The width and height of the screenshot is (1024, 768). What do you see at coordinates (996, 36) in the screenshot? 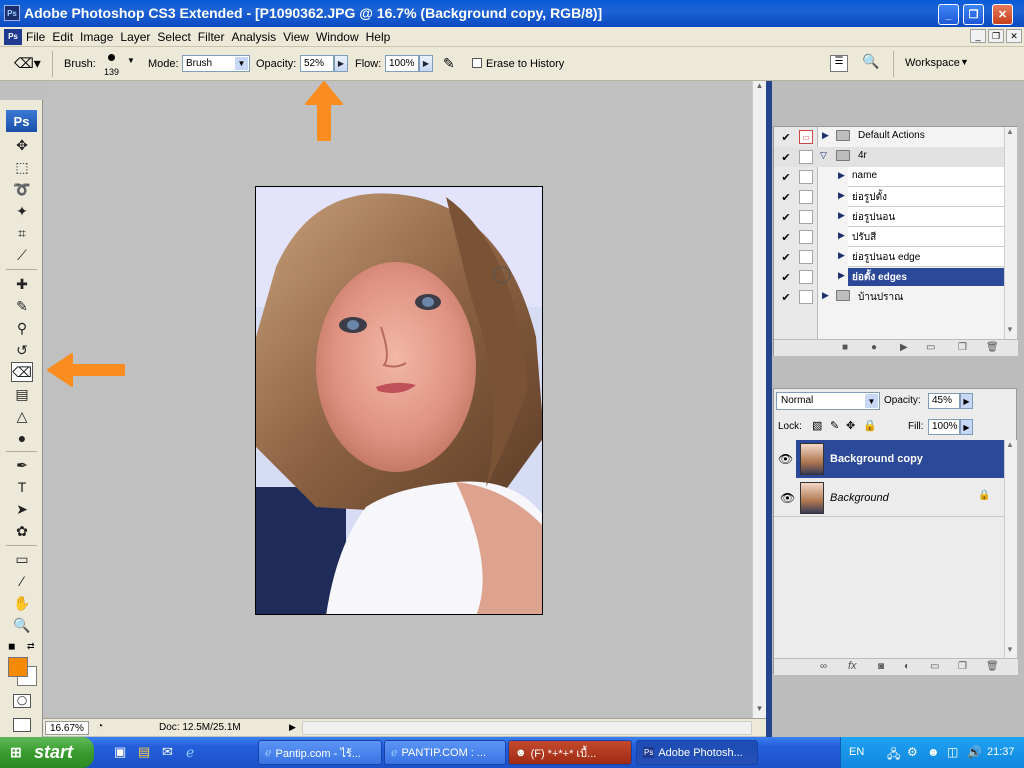
I see `doc-restore-button: ❐` at bounding box center [996, 36].